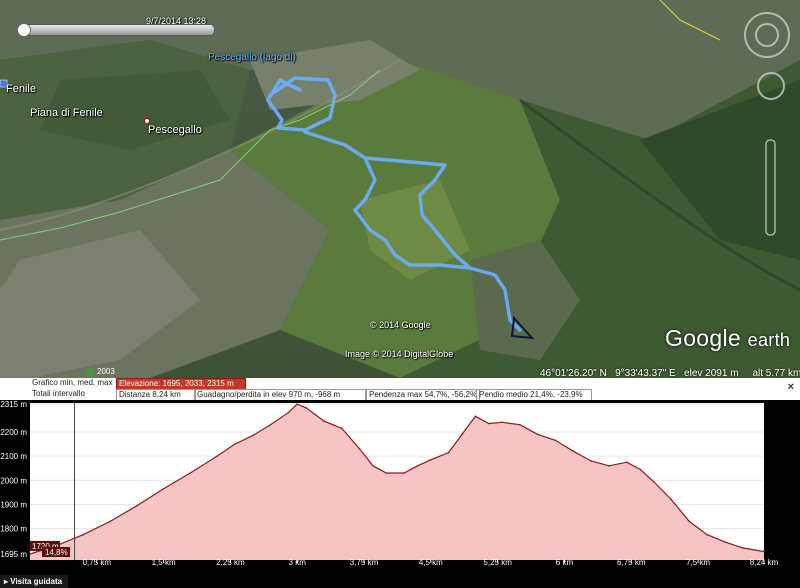 The width and height of the screenshot is (800, 588). What do you see at coordinates (13, 529) in the screenshot?
I see `y-tick-label: 1800 m` at bounding box center [13, 529].